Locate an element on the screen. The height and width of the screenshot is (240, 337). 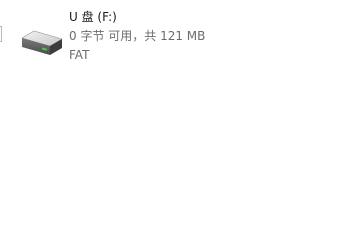
drive-tile-f: U 盘 (F:) 0 字节 可用，共 121 MB FAT is located at coordinates (114, 33).